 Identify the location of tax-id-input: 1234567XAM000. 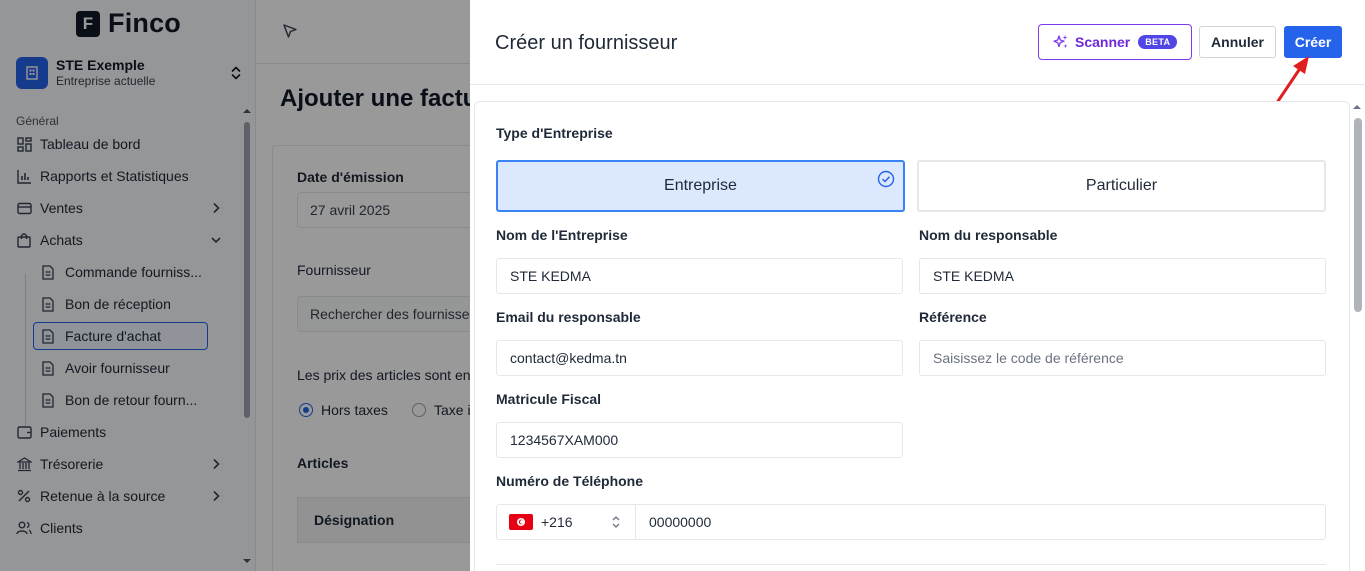
(699, 440).